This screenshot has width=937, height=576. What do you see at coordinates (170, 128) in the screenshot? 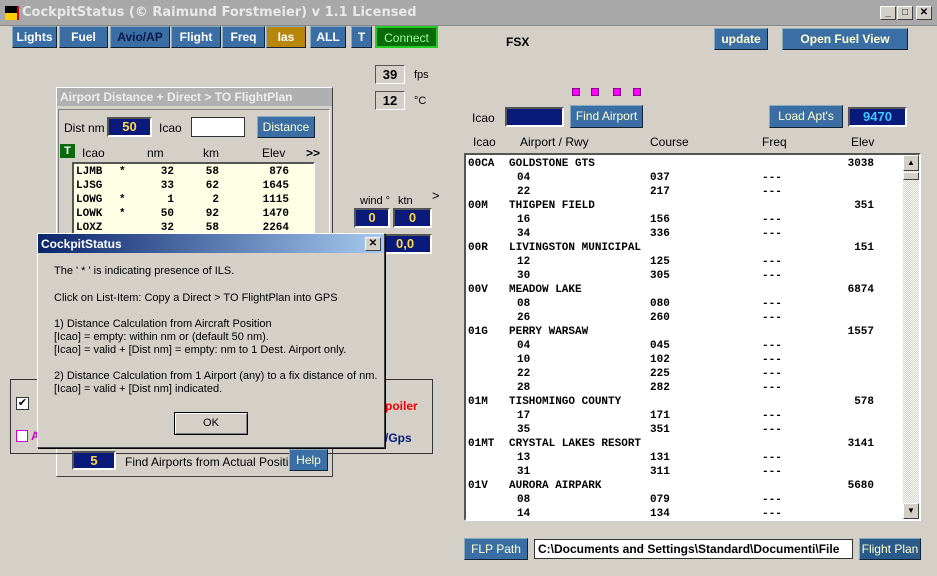
I see `icao-label: Icao` at bounding box center [170, 128].